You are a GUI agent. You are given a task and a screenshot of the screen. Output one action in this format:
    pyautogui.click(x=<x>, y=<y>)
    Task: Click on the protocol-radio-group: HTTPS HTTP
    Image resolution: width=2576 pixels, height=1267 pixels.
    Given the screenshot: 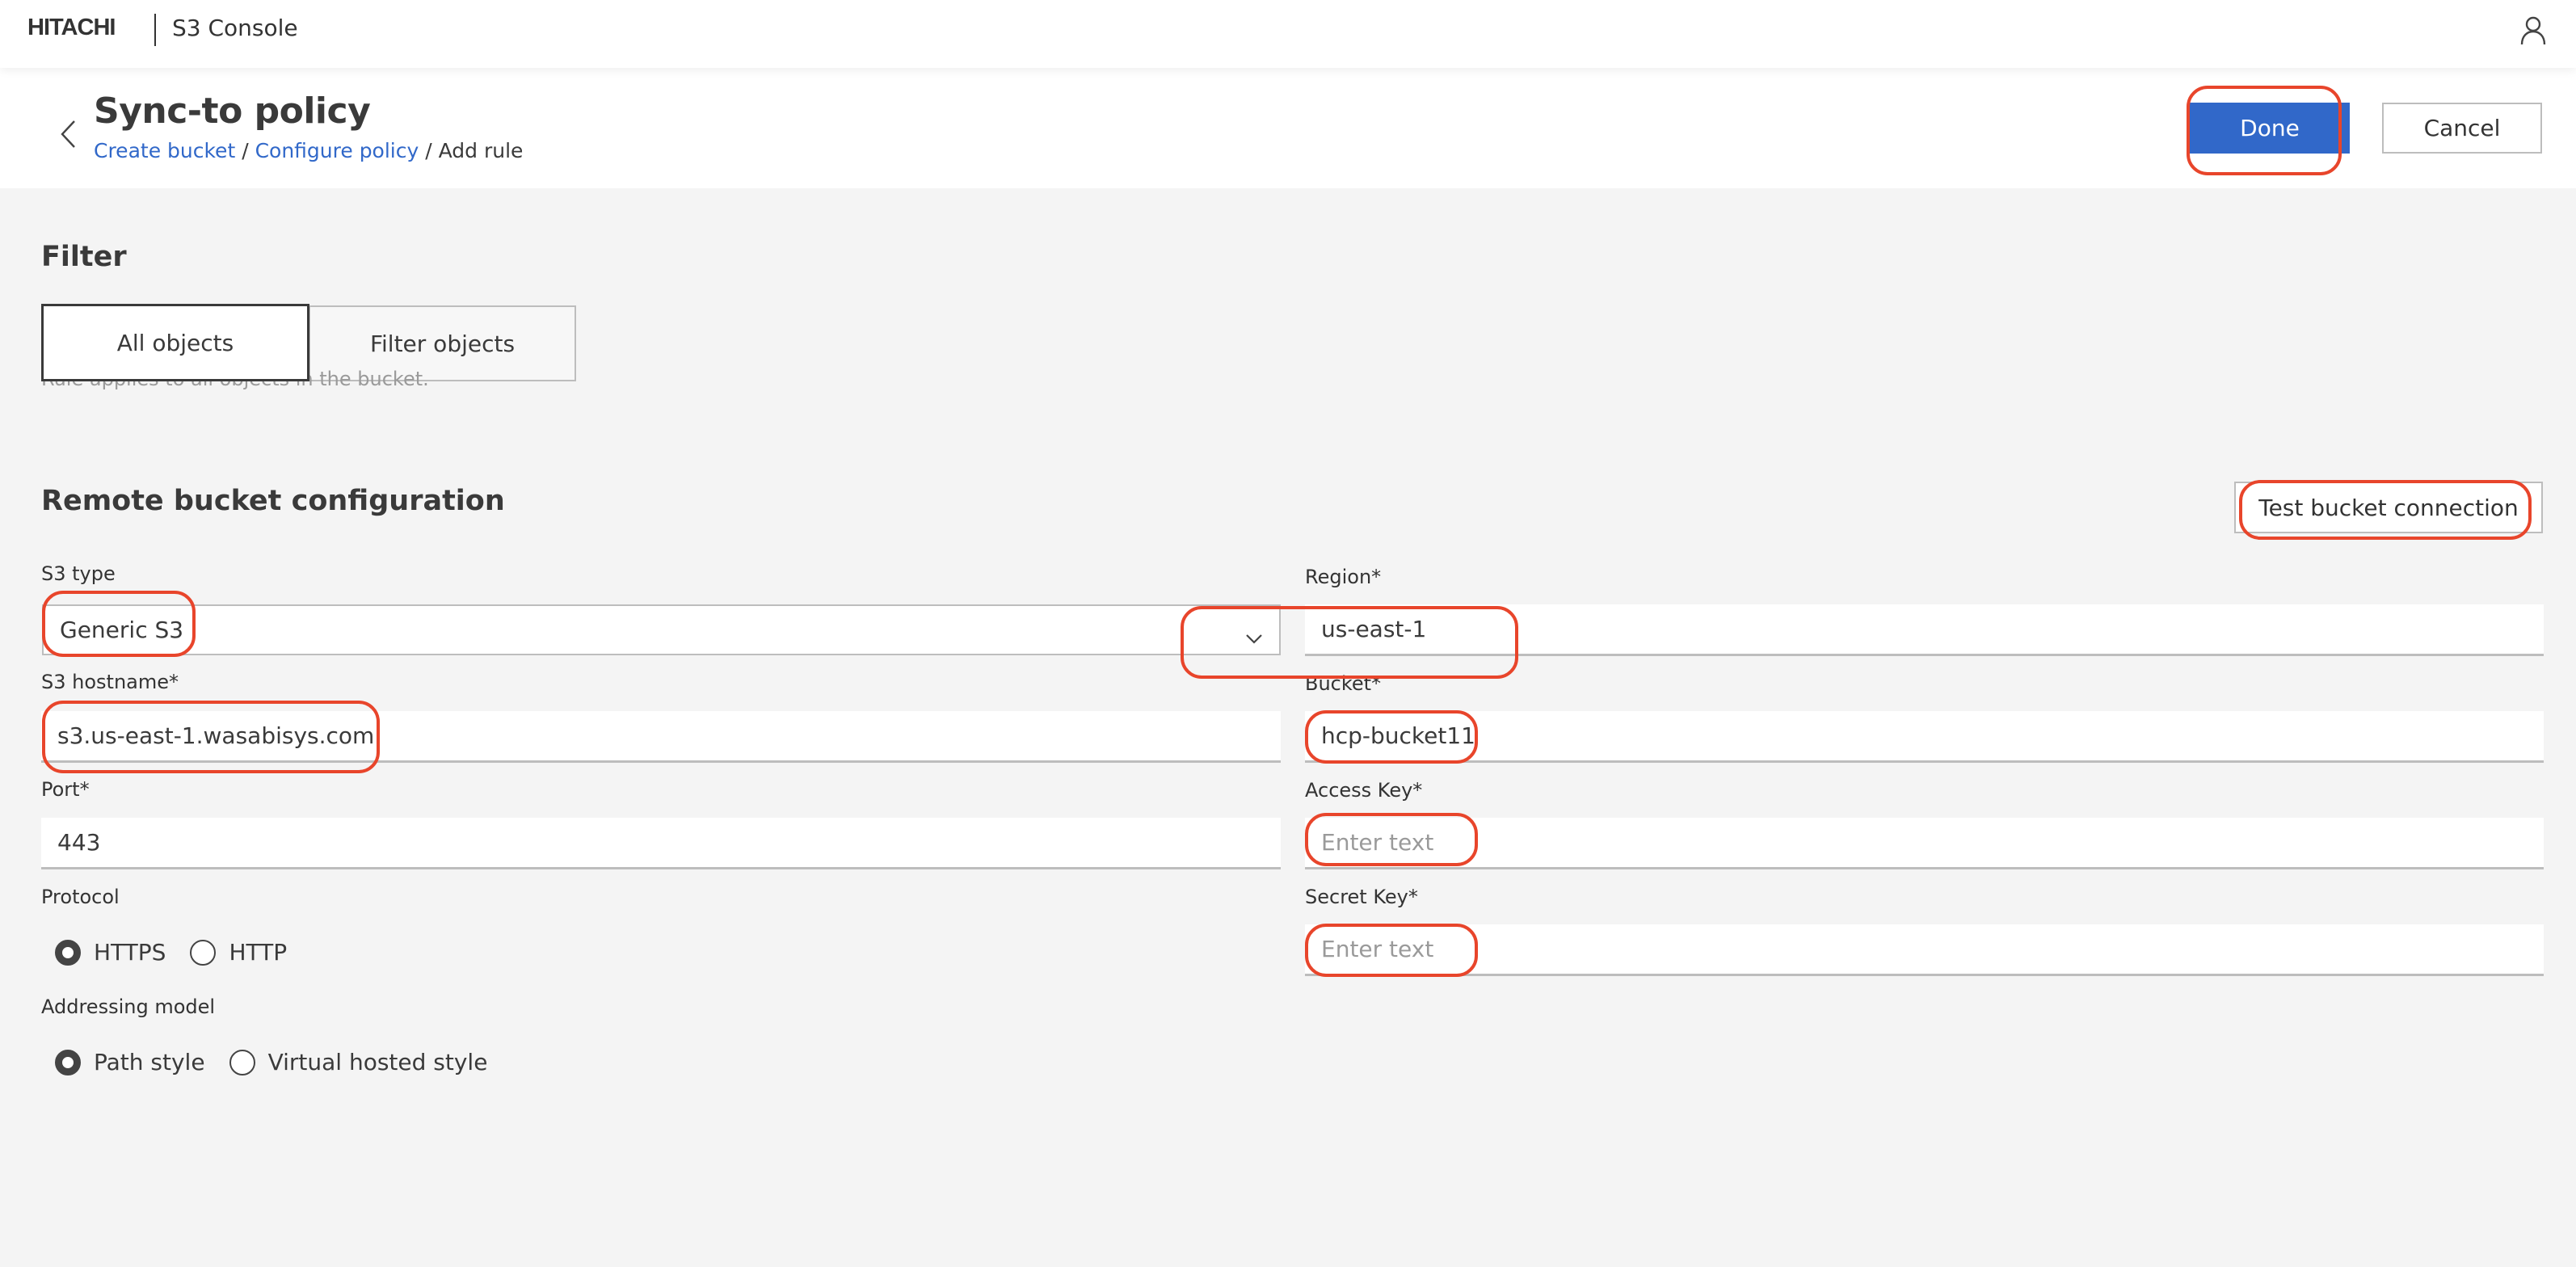 What is the action you would take?
    pyautogui.click(x=183, y=952)
    